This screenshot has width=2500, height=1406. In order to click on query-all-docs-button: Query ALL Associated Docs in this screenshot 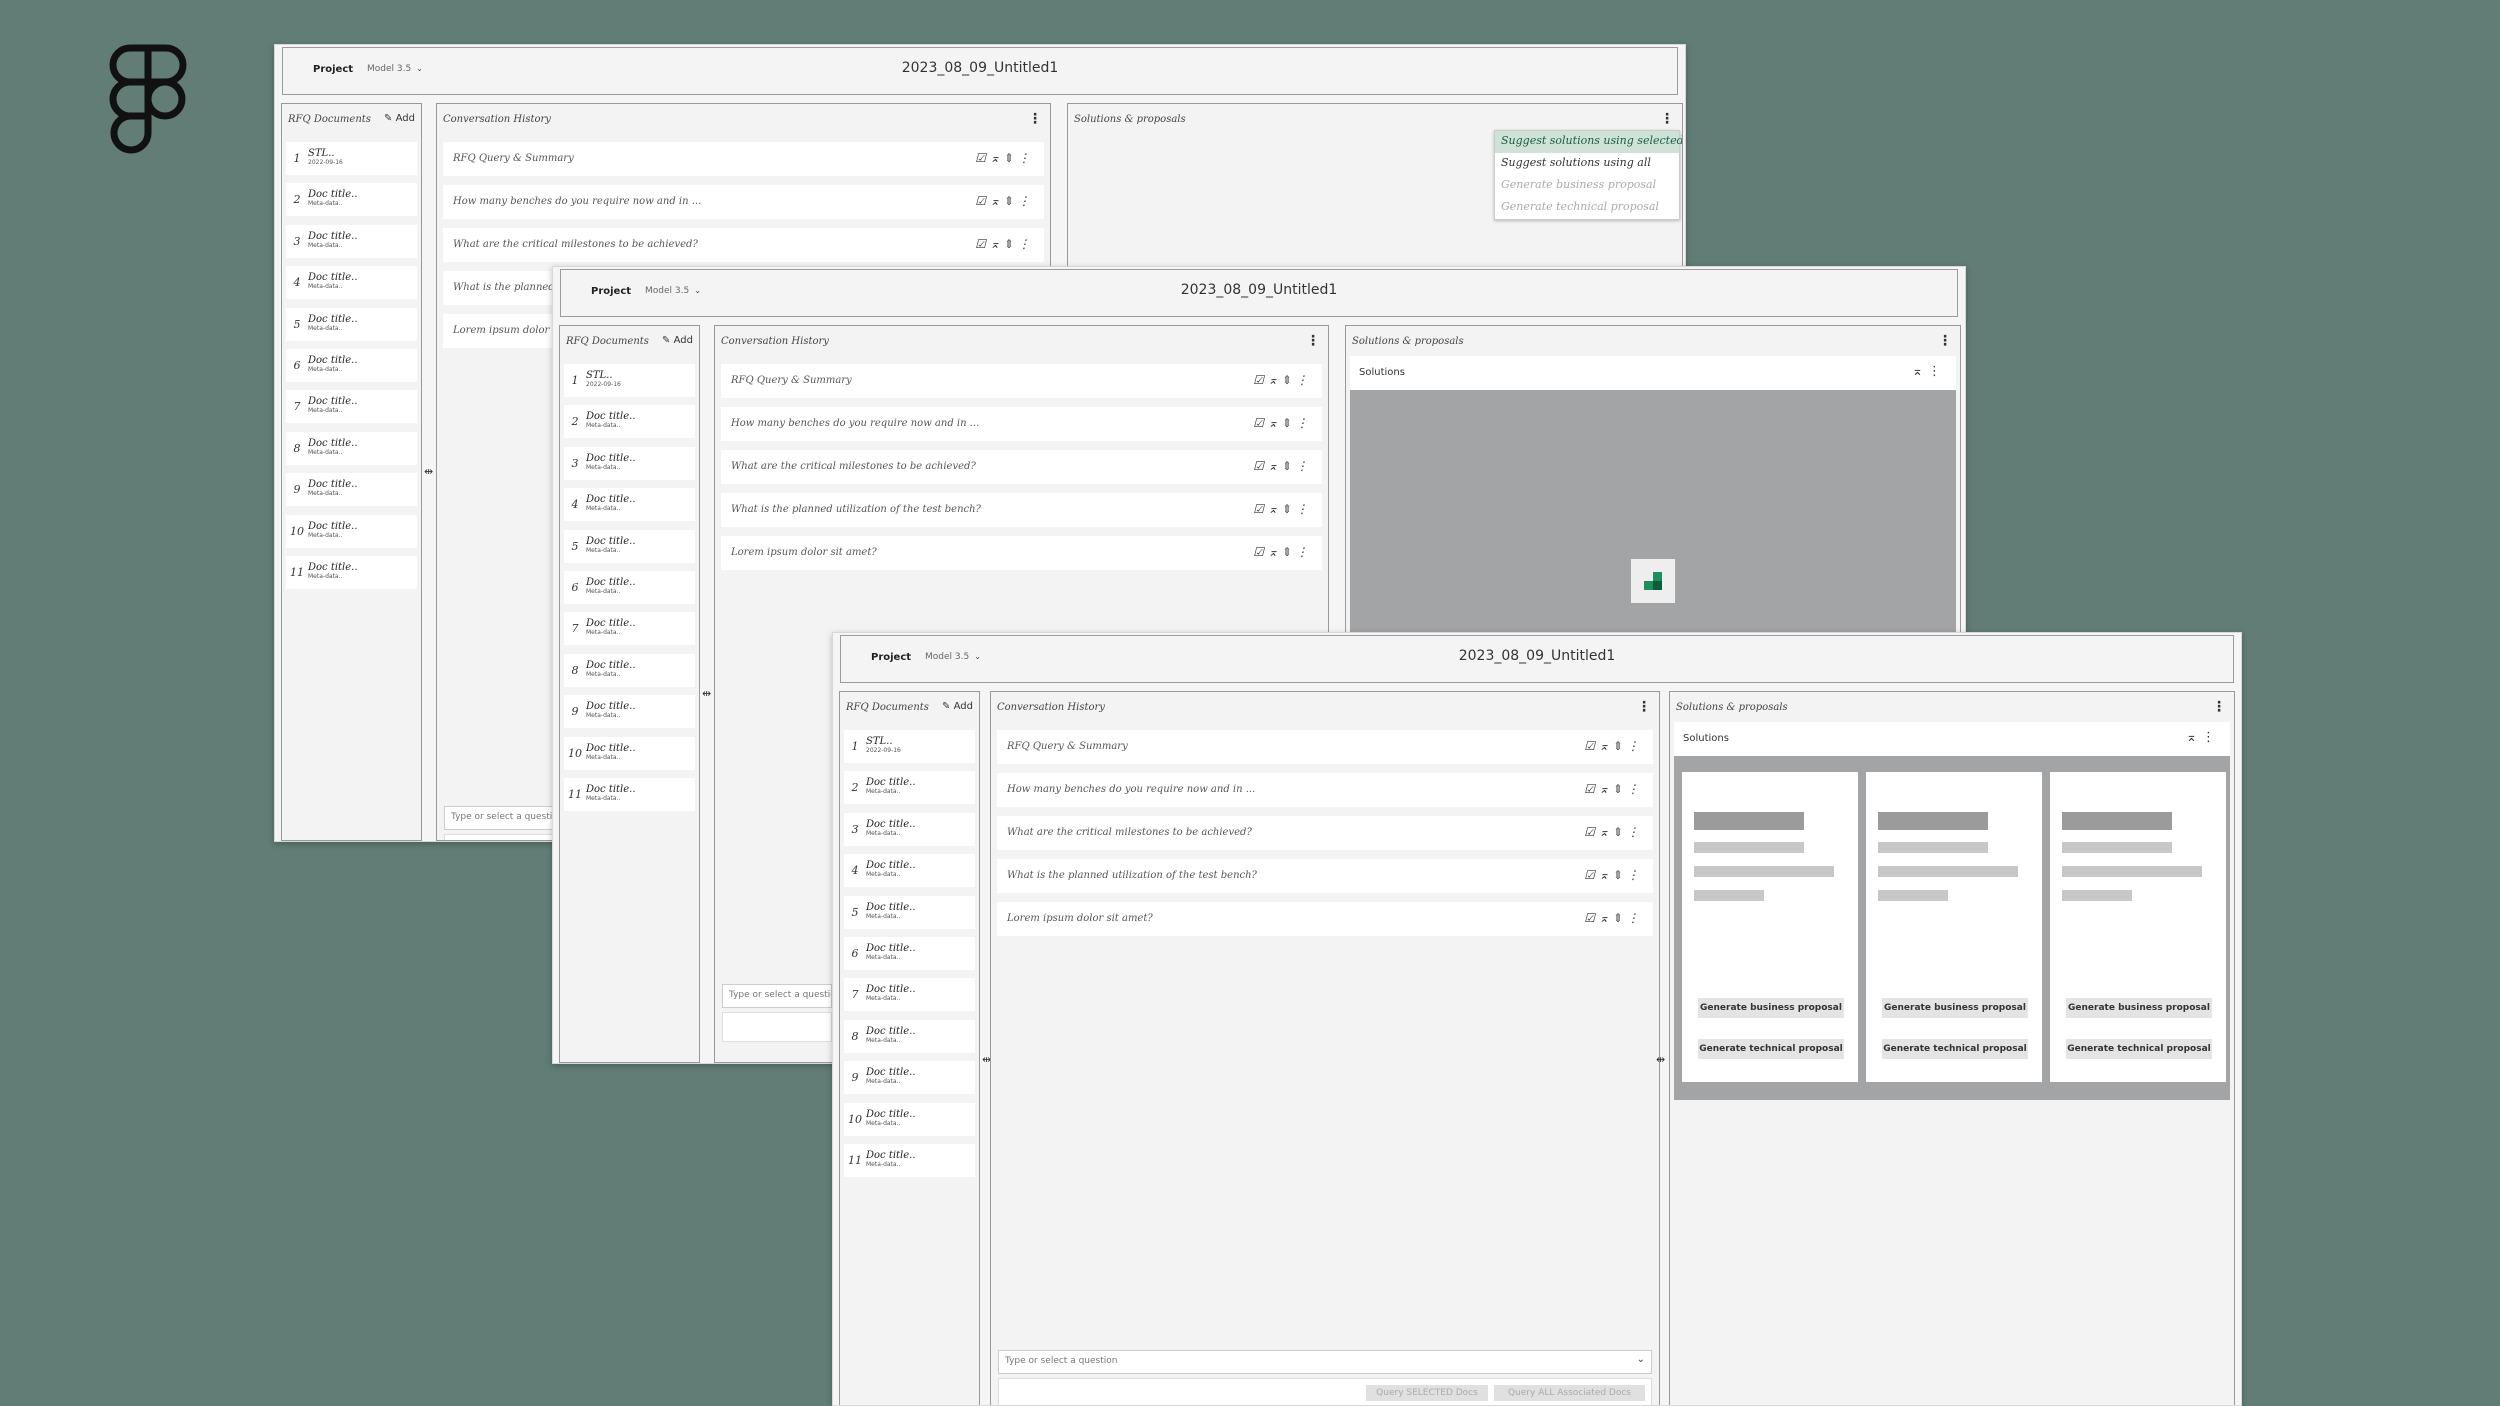, I will do `click(1569, 1393)`.